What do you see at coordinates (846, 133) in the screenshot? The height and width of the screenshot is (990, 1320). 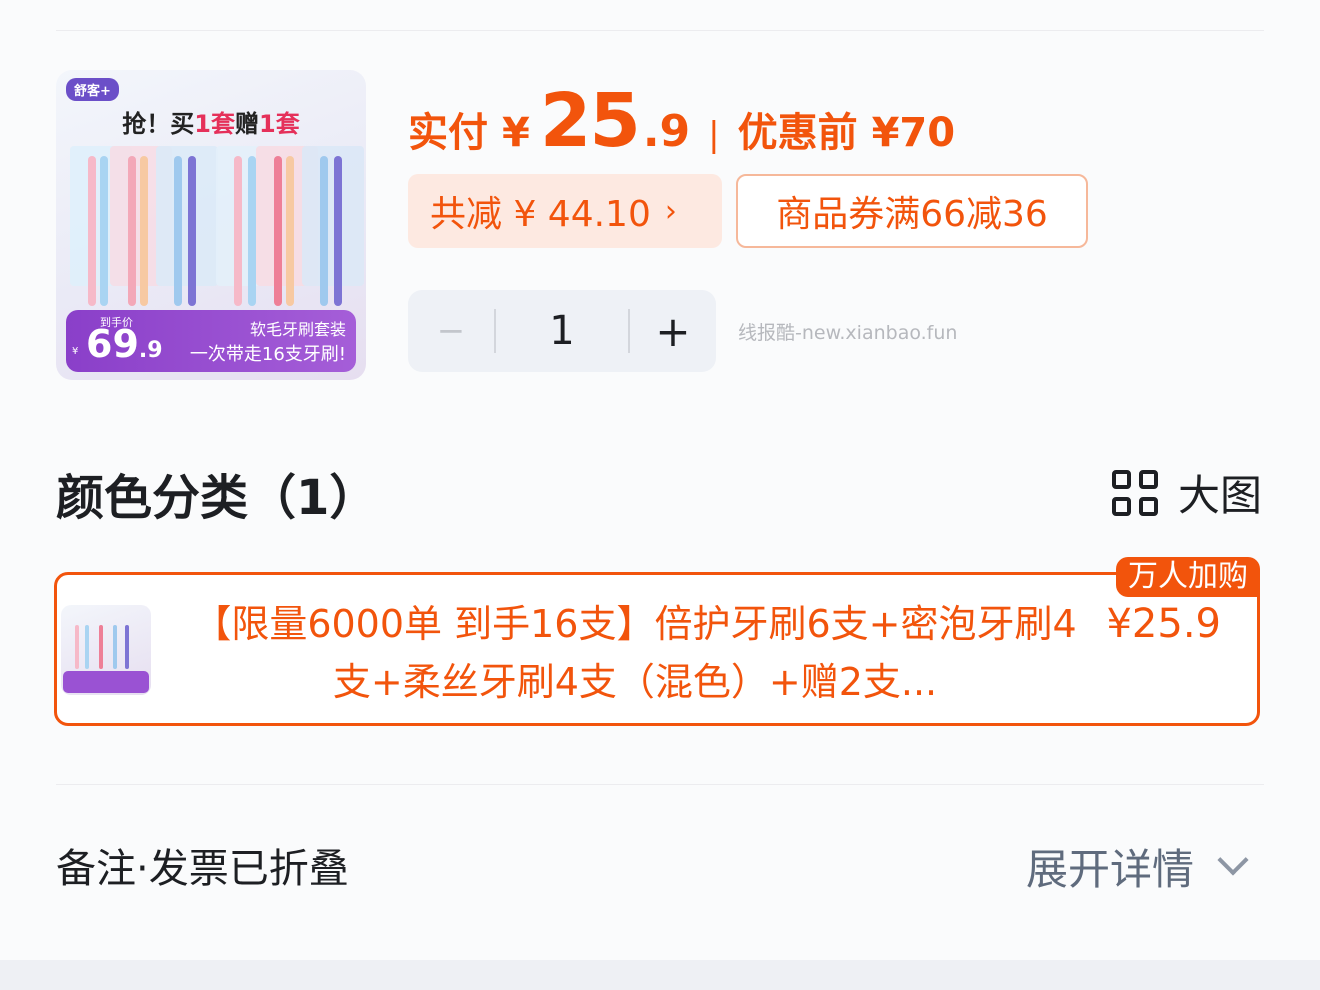 I see `original-price: 优惠前 ¥70` at bounding box center [846, 133].